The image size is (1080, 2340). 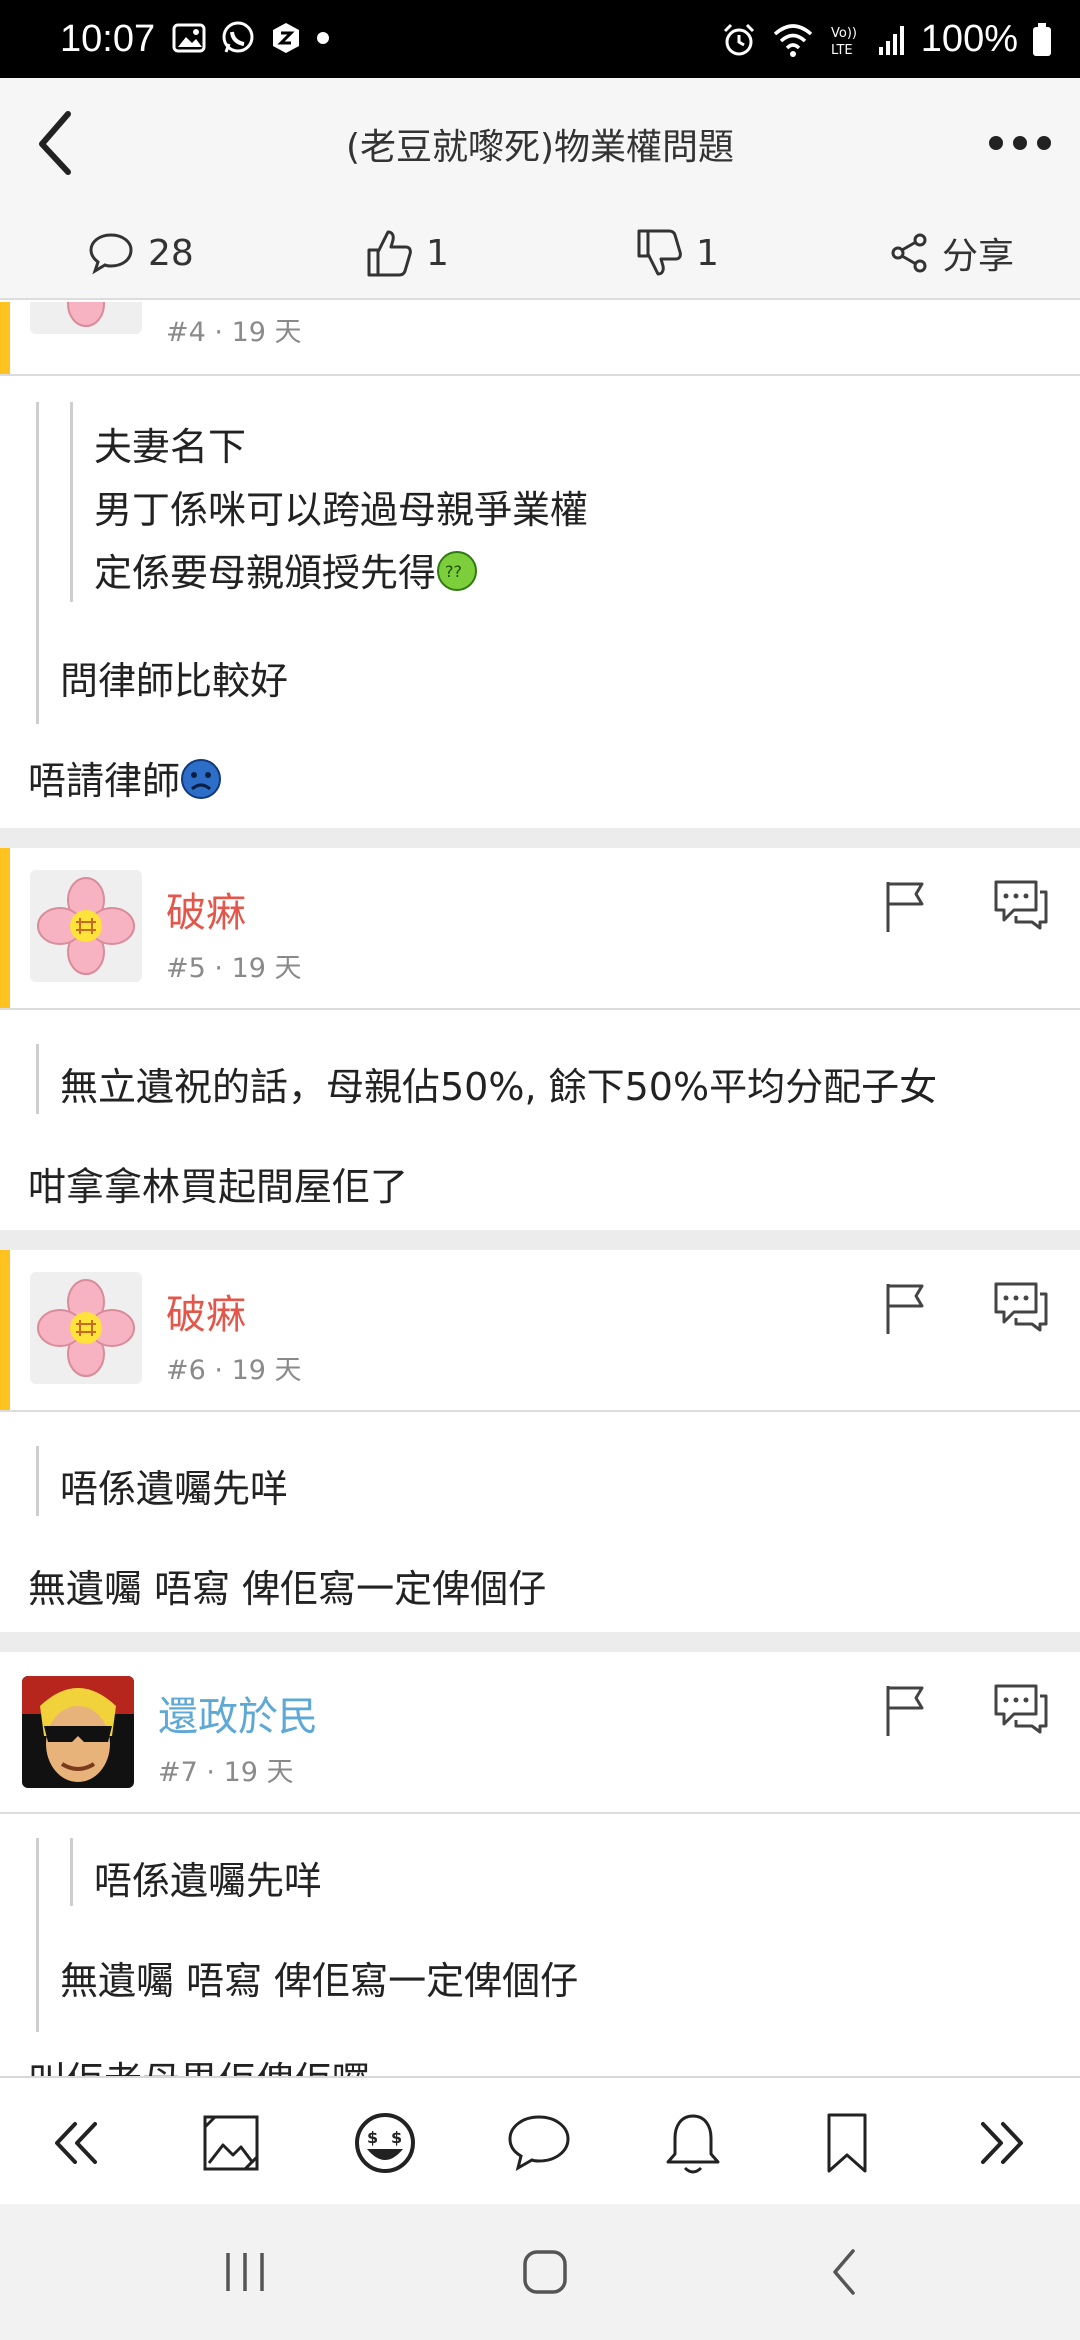 I want to click on quote-line: 無立遺祝的話，母親佔50%, 餘下50%平均分配子女, so click(x=499, y=1087).